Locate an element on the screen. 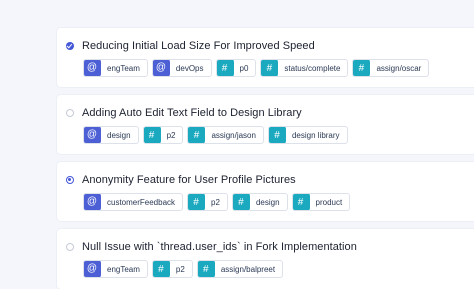  tag-chip: # design is located at coordinates (259, 202).